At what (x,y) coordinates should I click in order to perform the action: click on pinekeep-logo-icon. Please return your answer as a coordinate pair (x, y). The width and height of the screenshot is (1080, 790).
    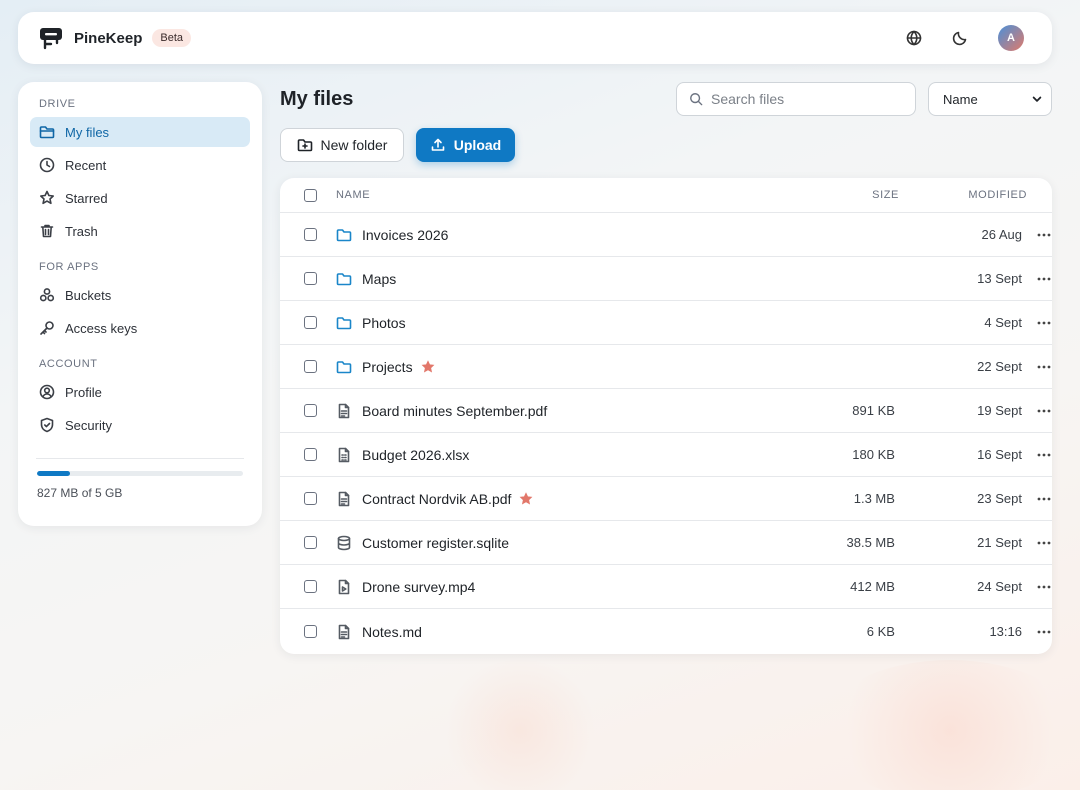
    Looking at the image, I should click on (51, 38).